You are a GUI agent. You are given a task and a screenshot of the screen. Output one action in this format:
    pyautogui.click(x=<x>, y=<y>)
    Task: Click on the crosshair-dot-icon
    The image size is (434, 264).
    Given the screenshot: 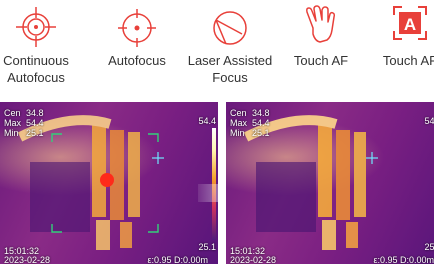 What is the action you would take?
    pyautogui.click(x=137, y=28)
    